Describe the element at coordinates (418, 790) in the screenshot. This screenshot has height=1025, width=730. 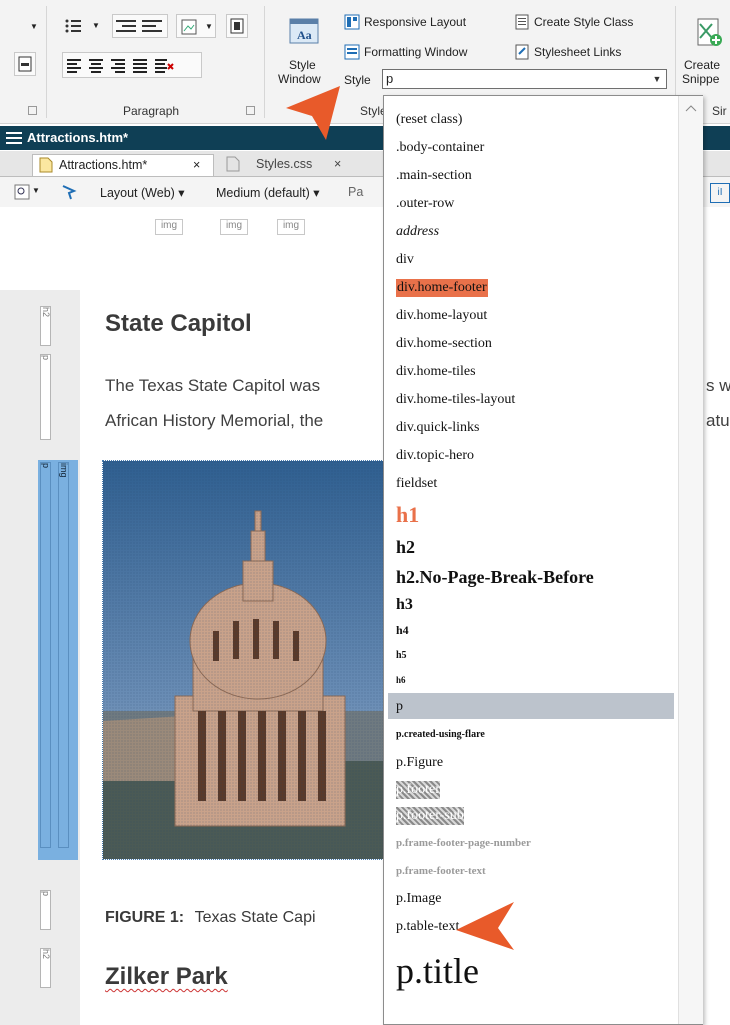
I see `style-option-p-footer: p.footer` at that location.